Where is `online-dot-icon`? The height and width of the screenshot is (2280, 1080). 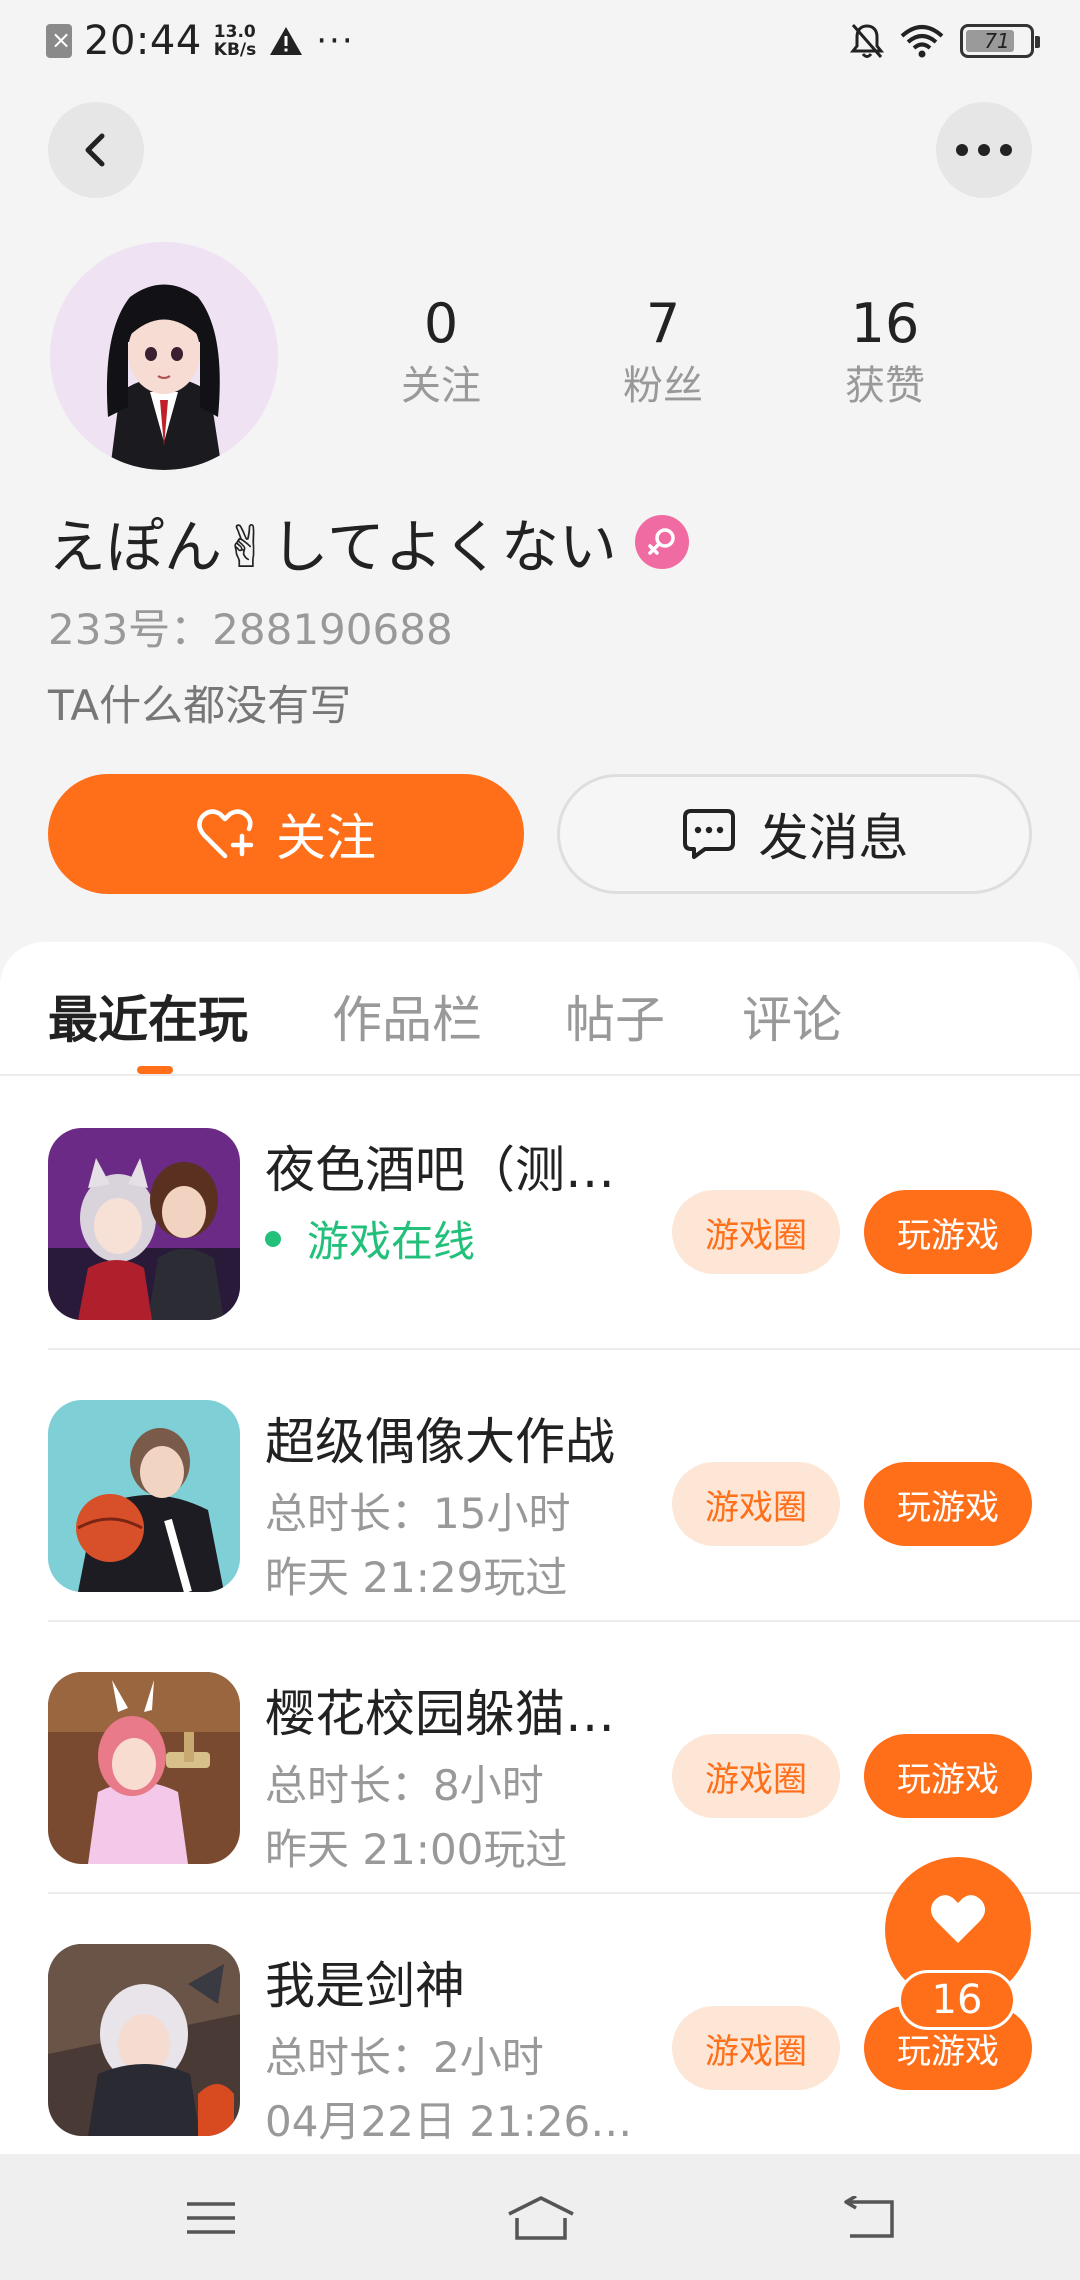
online-dot-icon is located at coordinates (273, 1238).